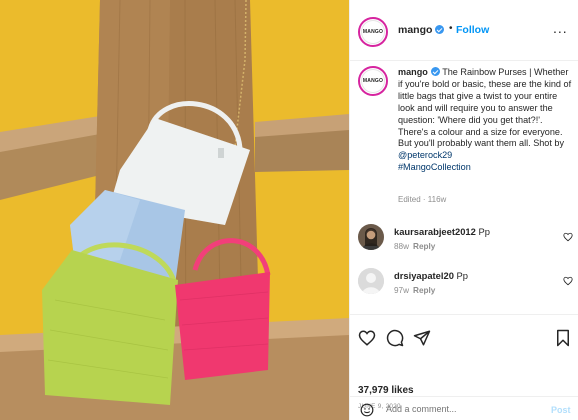 The height and width of the screenshot is (420, 578). What do you see at coordinates (549, 143) in the screenshot?
I see `shot-by-prefix: Shot by` at bounding box center [549, 143].